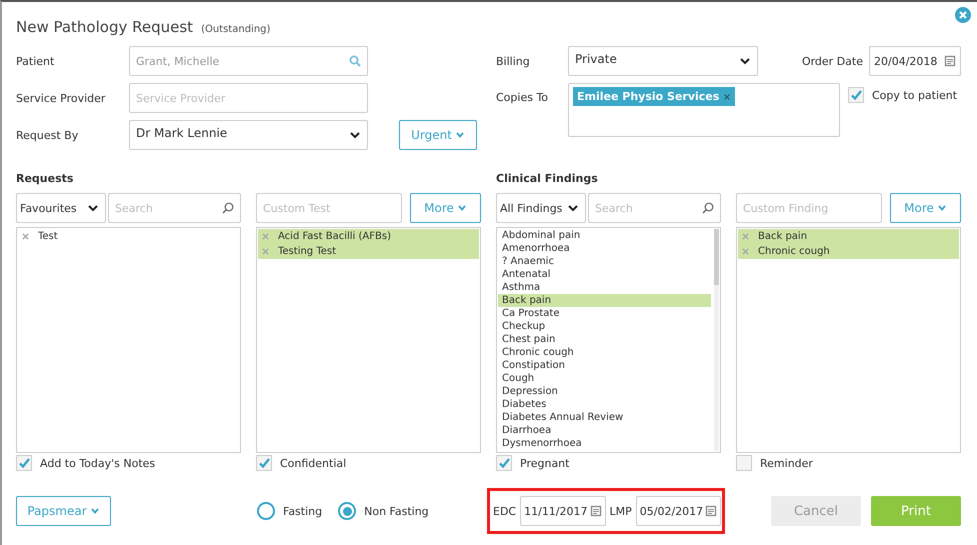 Image resolution: width=977 pixels, height=545 pixels. I want to click on list-item: Abdominal pain, so click(604, 235).